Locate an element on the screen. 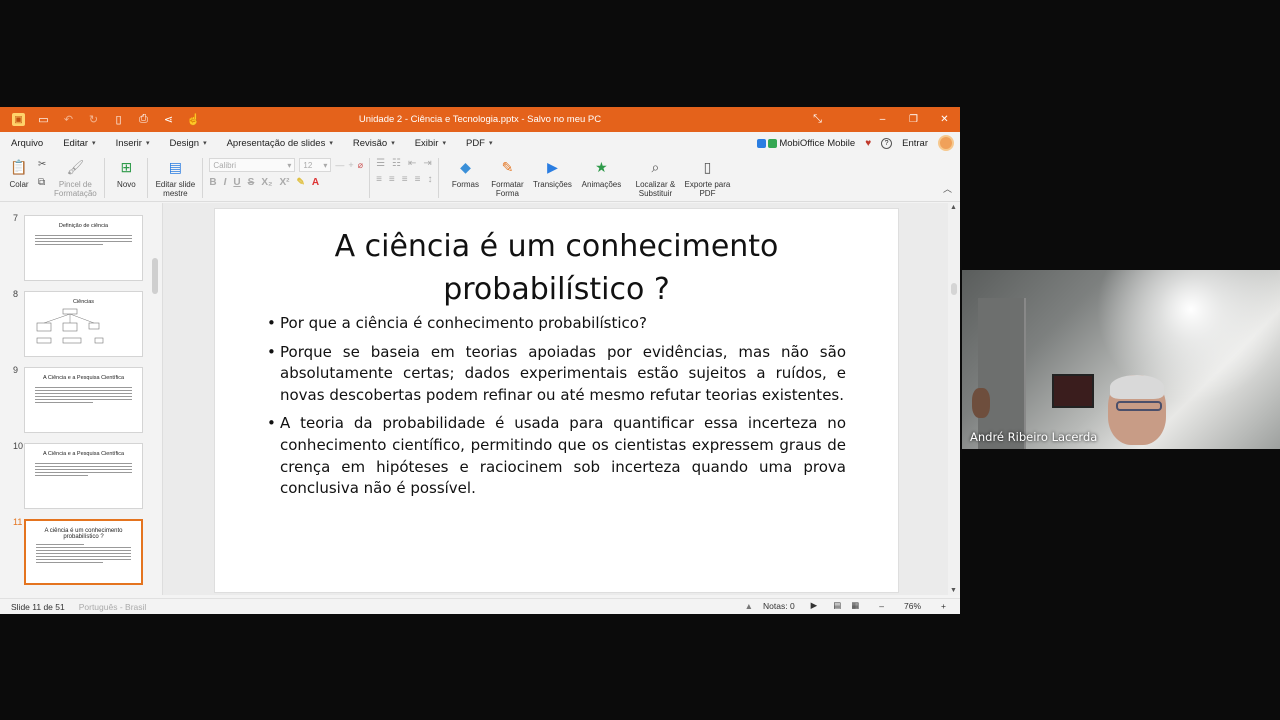 This screenshot has width=1280, height=720. scroll-up-icon: ▲ is located at coordinates (953, 207).